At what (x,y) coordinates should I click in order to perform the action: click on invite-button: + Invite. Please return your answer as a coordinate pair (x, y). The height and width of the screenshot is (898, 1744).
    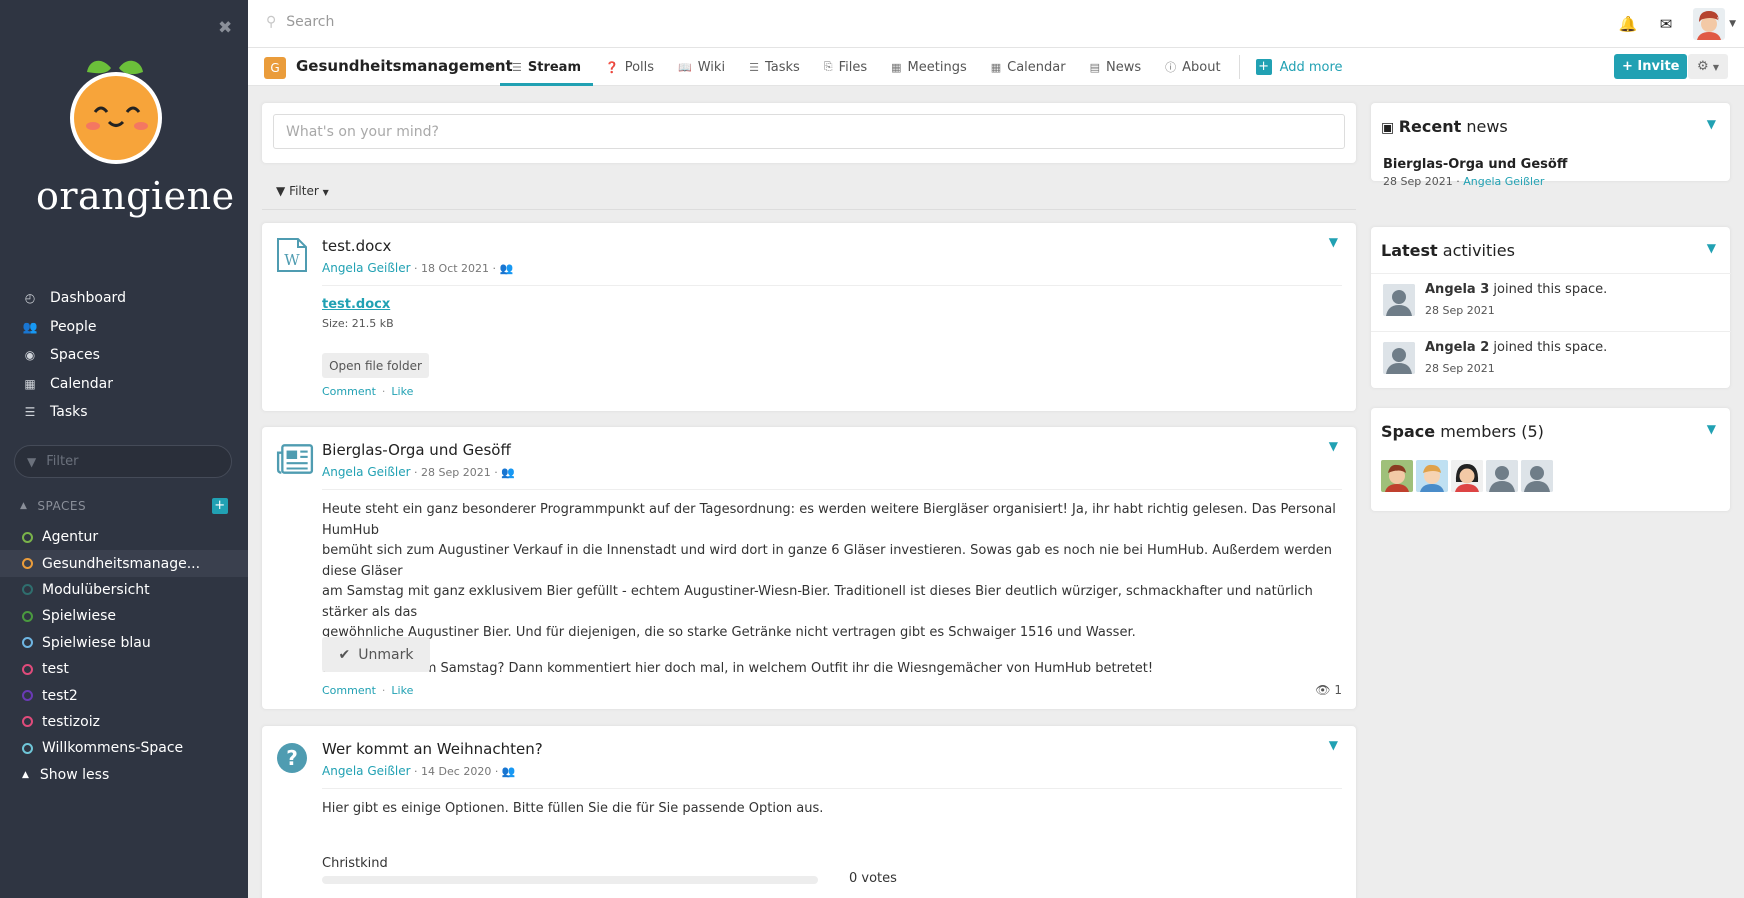
    Looking at the image, I should click on (1651, 66).